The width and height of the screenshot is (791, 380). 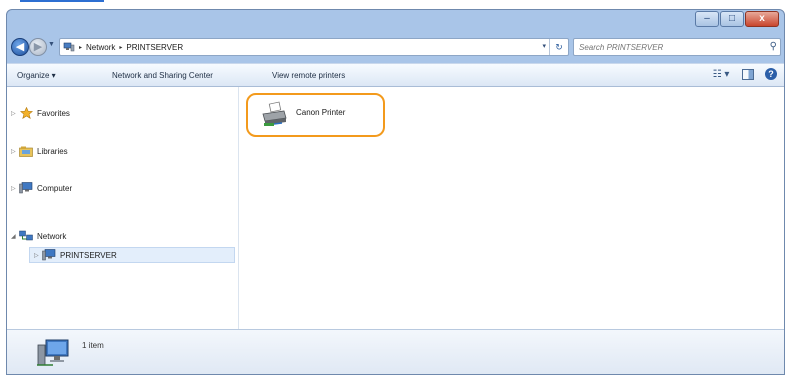 I want to click on search-box: ⚲, so click(x=677, y=47).